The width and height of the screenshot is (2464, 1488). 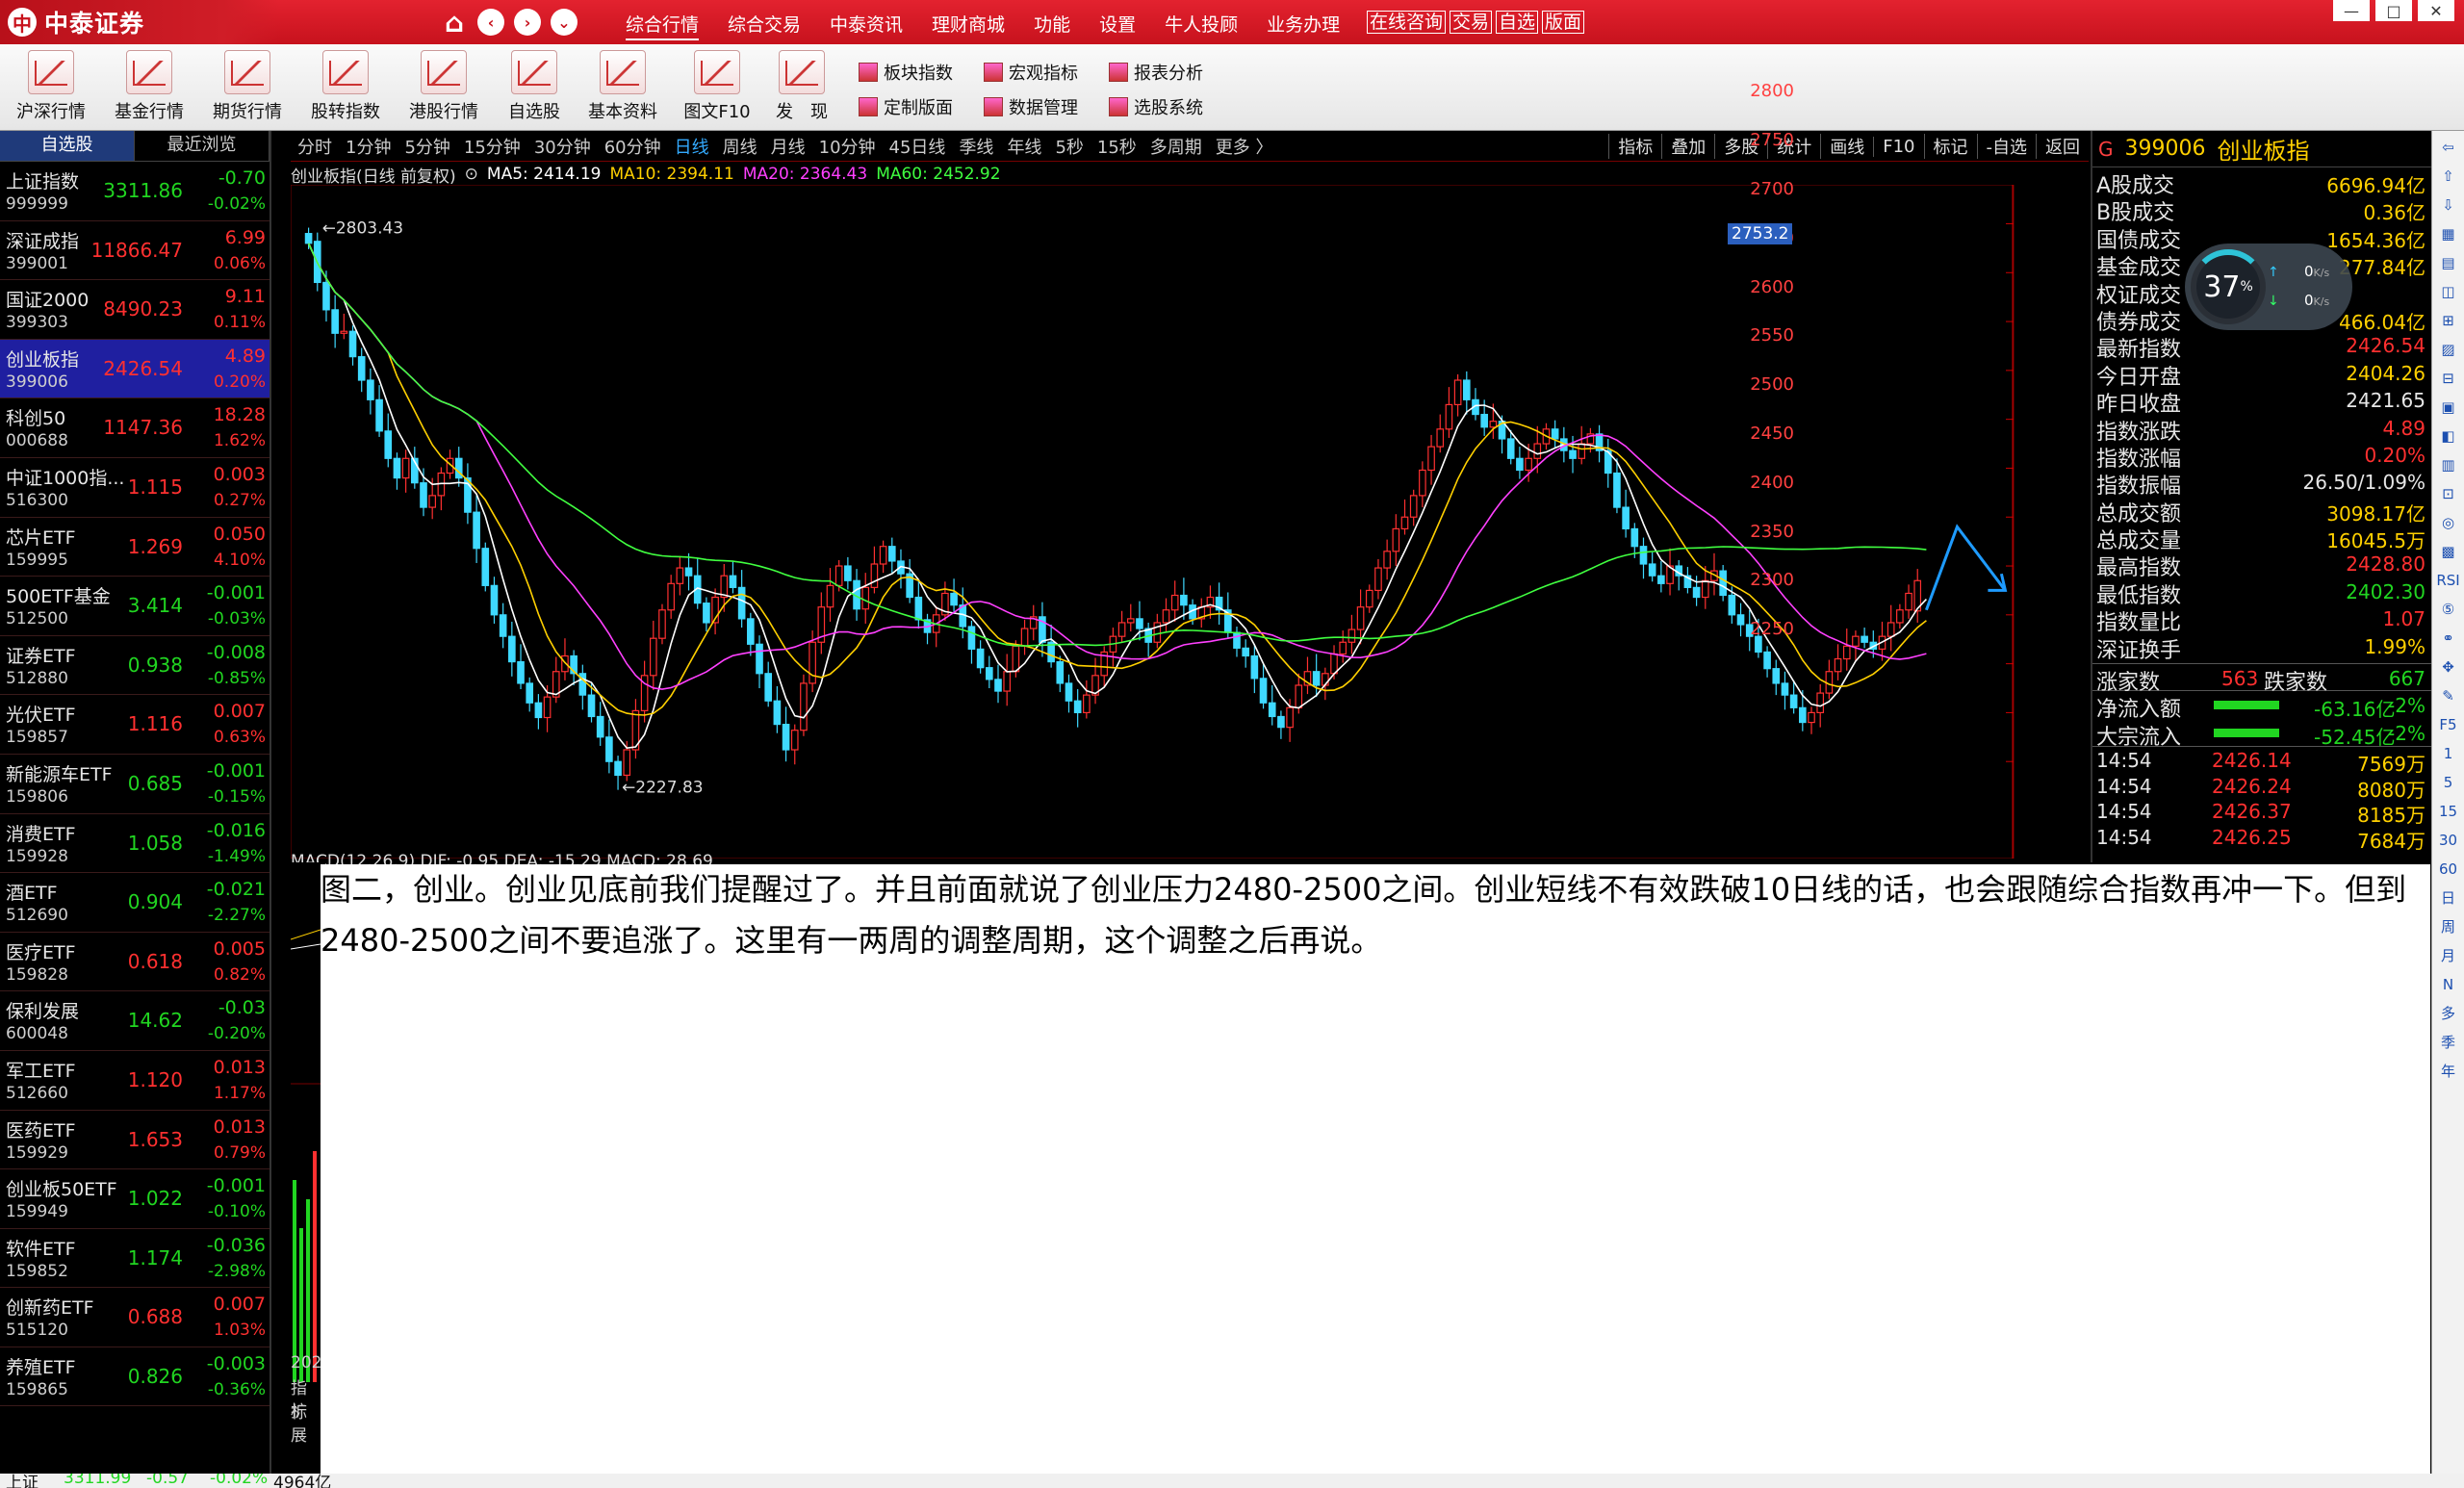 What do you see at coordinates (866, 26) in the screenshot?
I see `menu-item: 中泰资讯` at bounding box center [866, 26].